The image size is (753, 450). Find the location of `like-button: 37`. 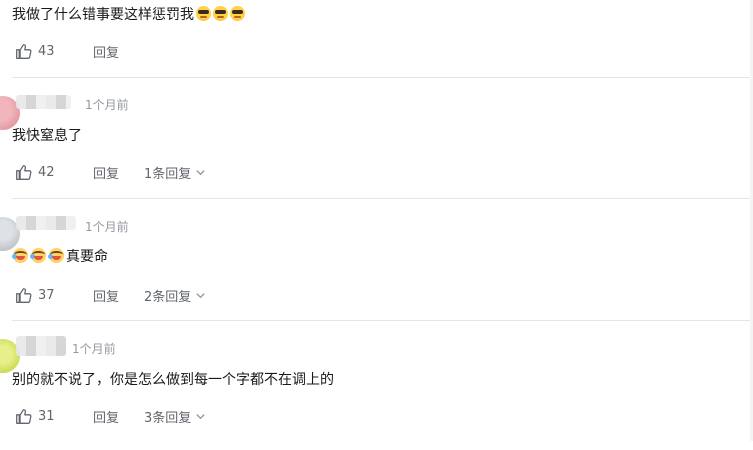

like-button: 37 is located at coordinates (35, 295).